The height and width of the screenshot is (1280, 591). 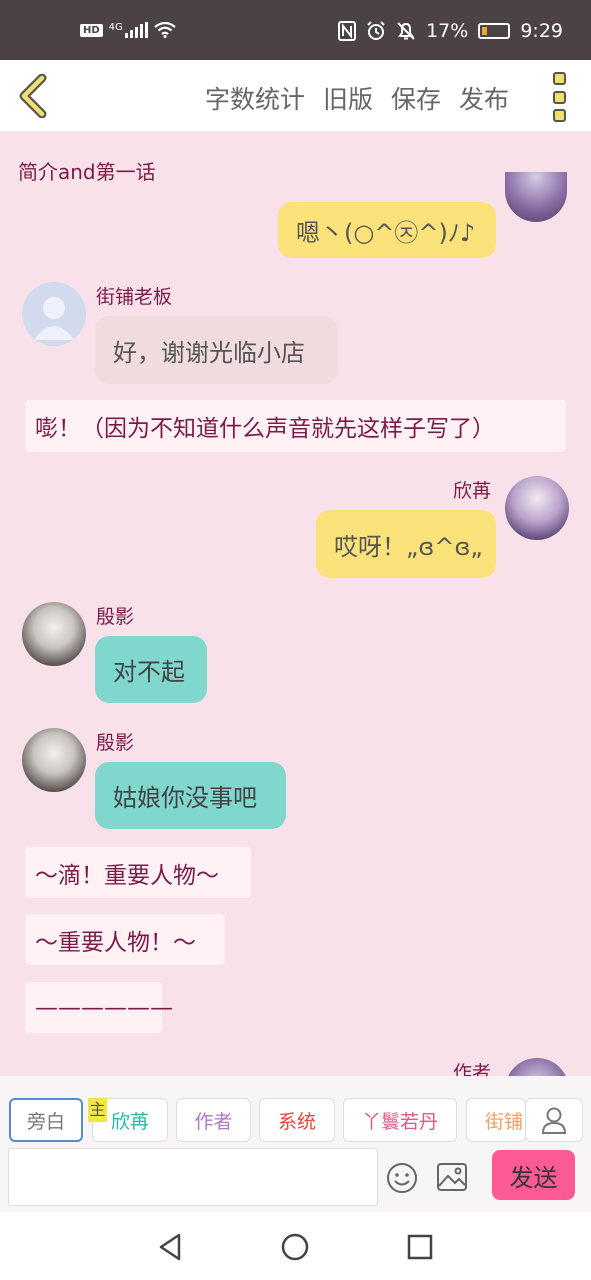 I want to click on alarm-icon, so click(x=376, y=30).